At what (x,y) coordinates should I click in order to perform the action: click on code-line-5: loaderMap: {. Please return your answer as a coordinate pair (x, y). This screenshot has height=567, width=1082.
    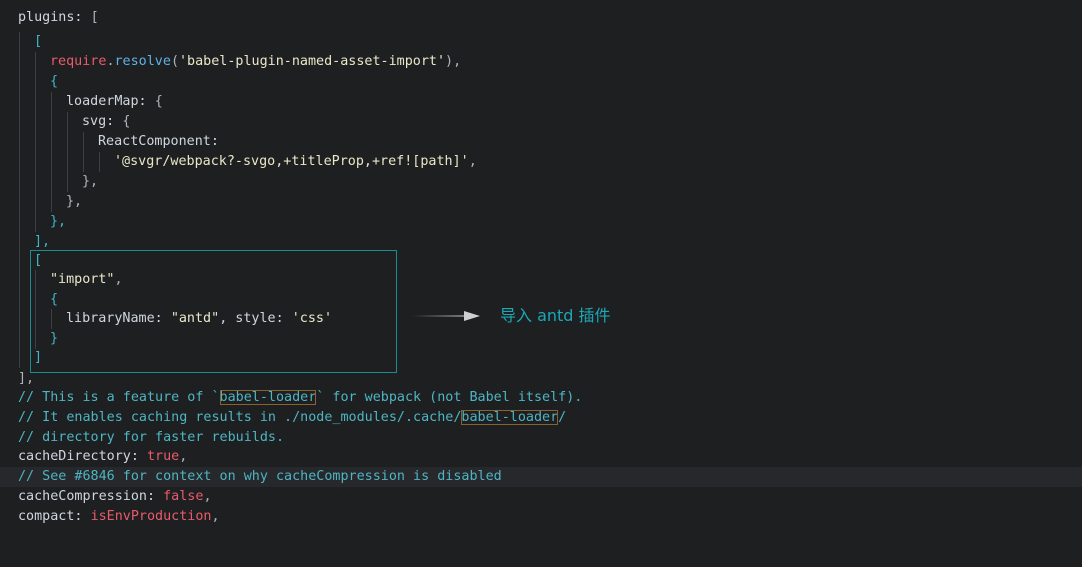
    Looking at the image, I should click on (541, 102).